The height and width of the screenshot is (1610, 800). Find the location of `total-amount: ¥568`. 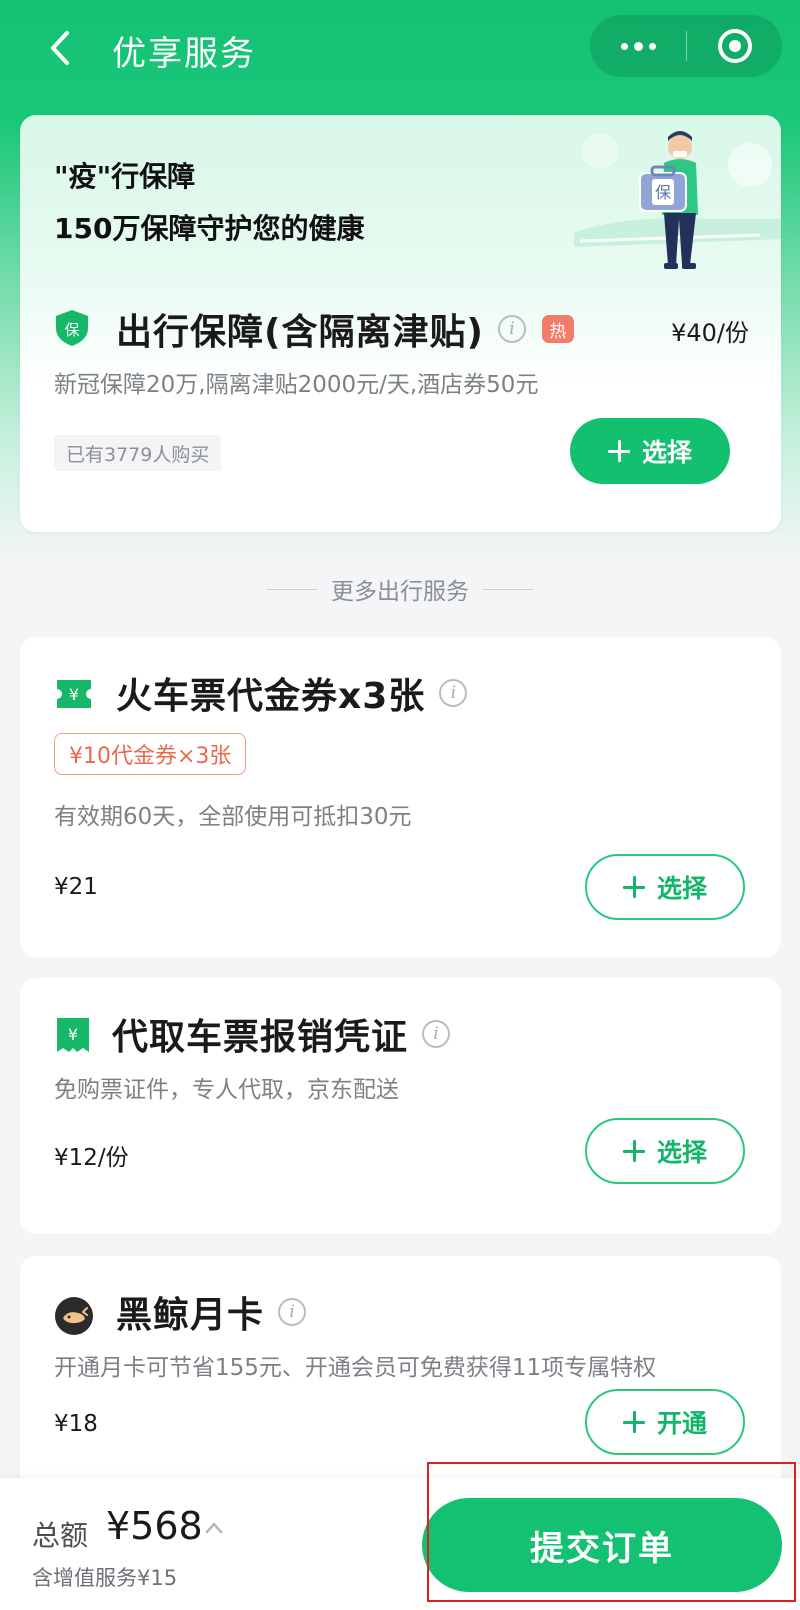

total-amount: ¥568 is located at coordinates (154, 1526).